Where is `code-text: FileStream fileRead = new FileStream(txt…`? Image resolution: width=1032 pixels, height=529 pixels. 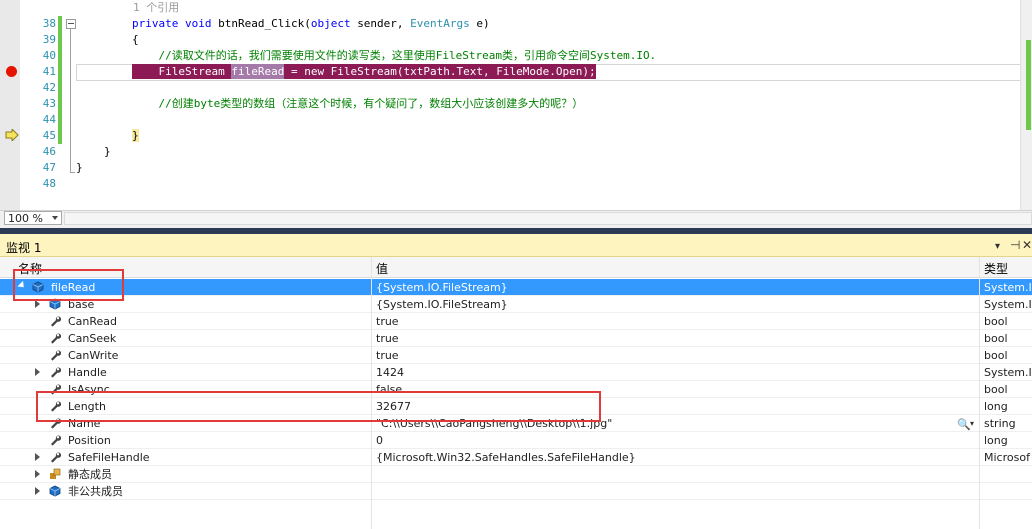 code-text: FileStream fileRead = new FileStream(txt… is located at coordinates (364, 72).